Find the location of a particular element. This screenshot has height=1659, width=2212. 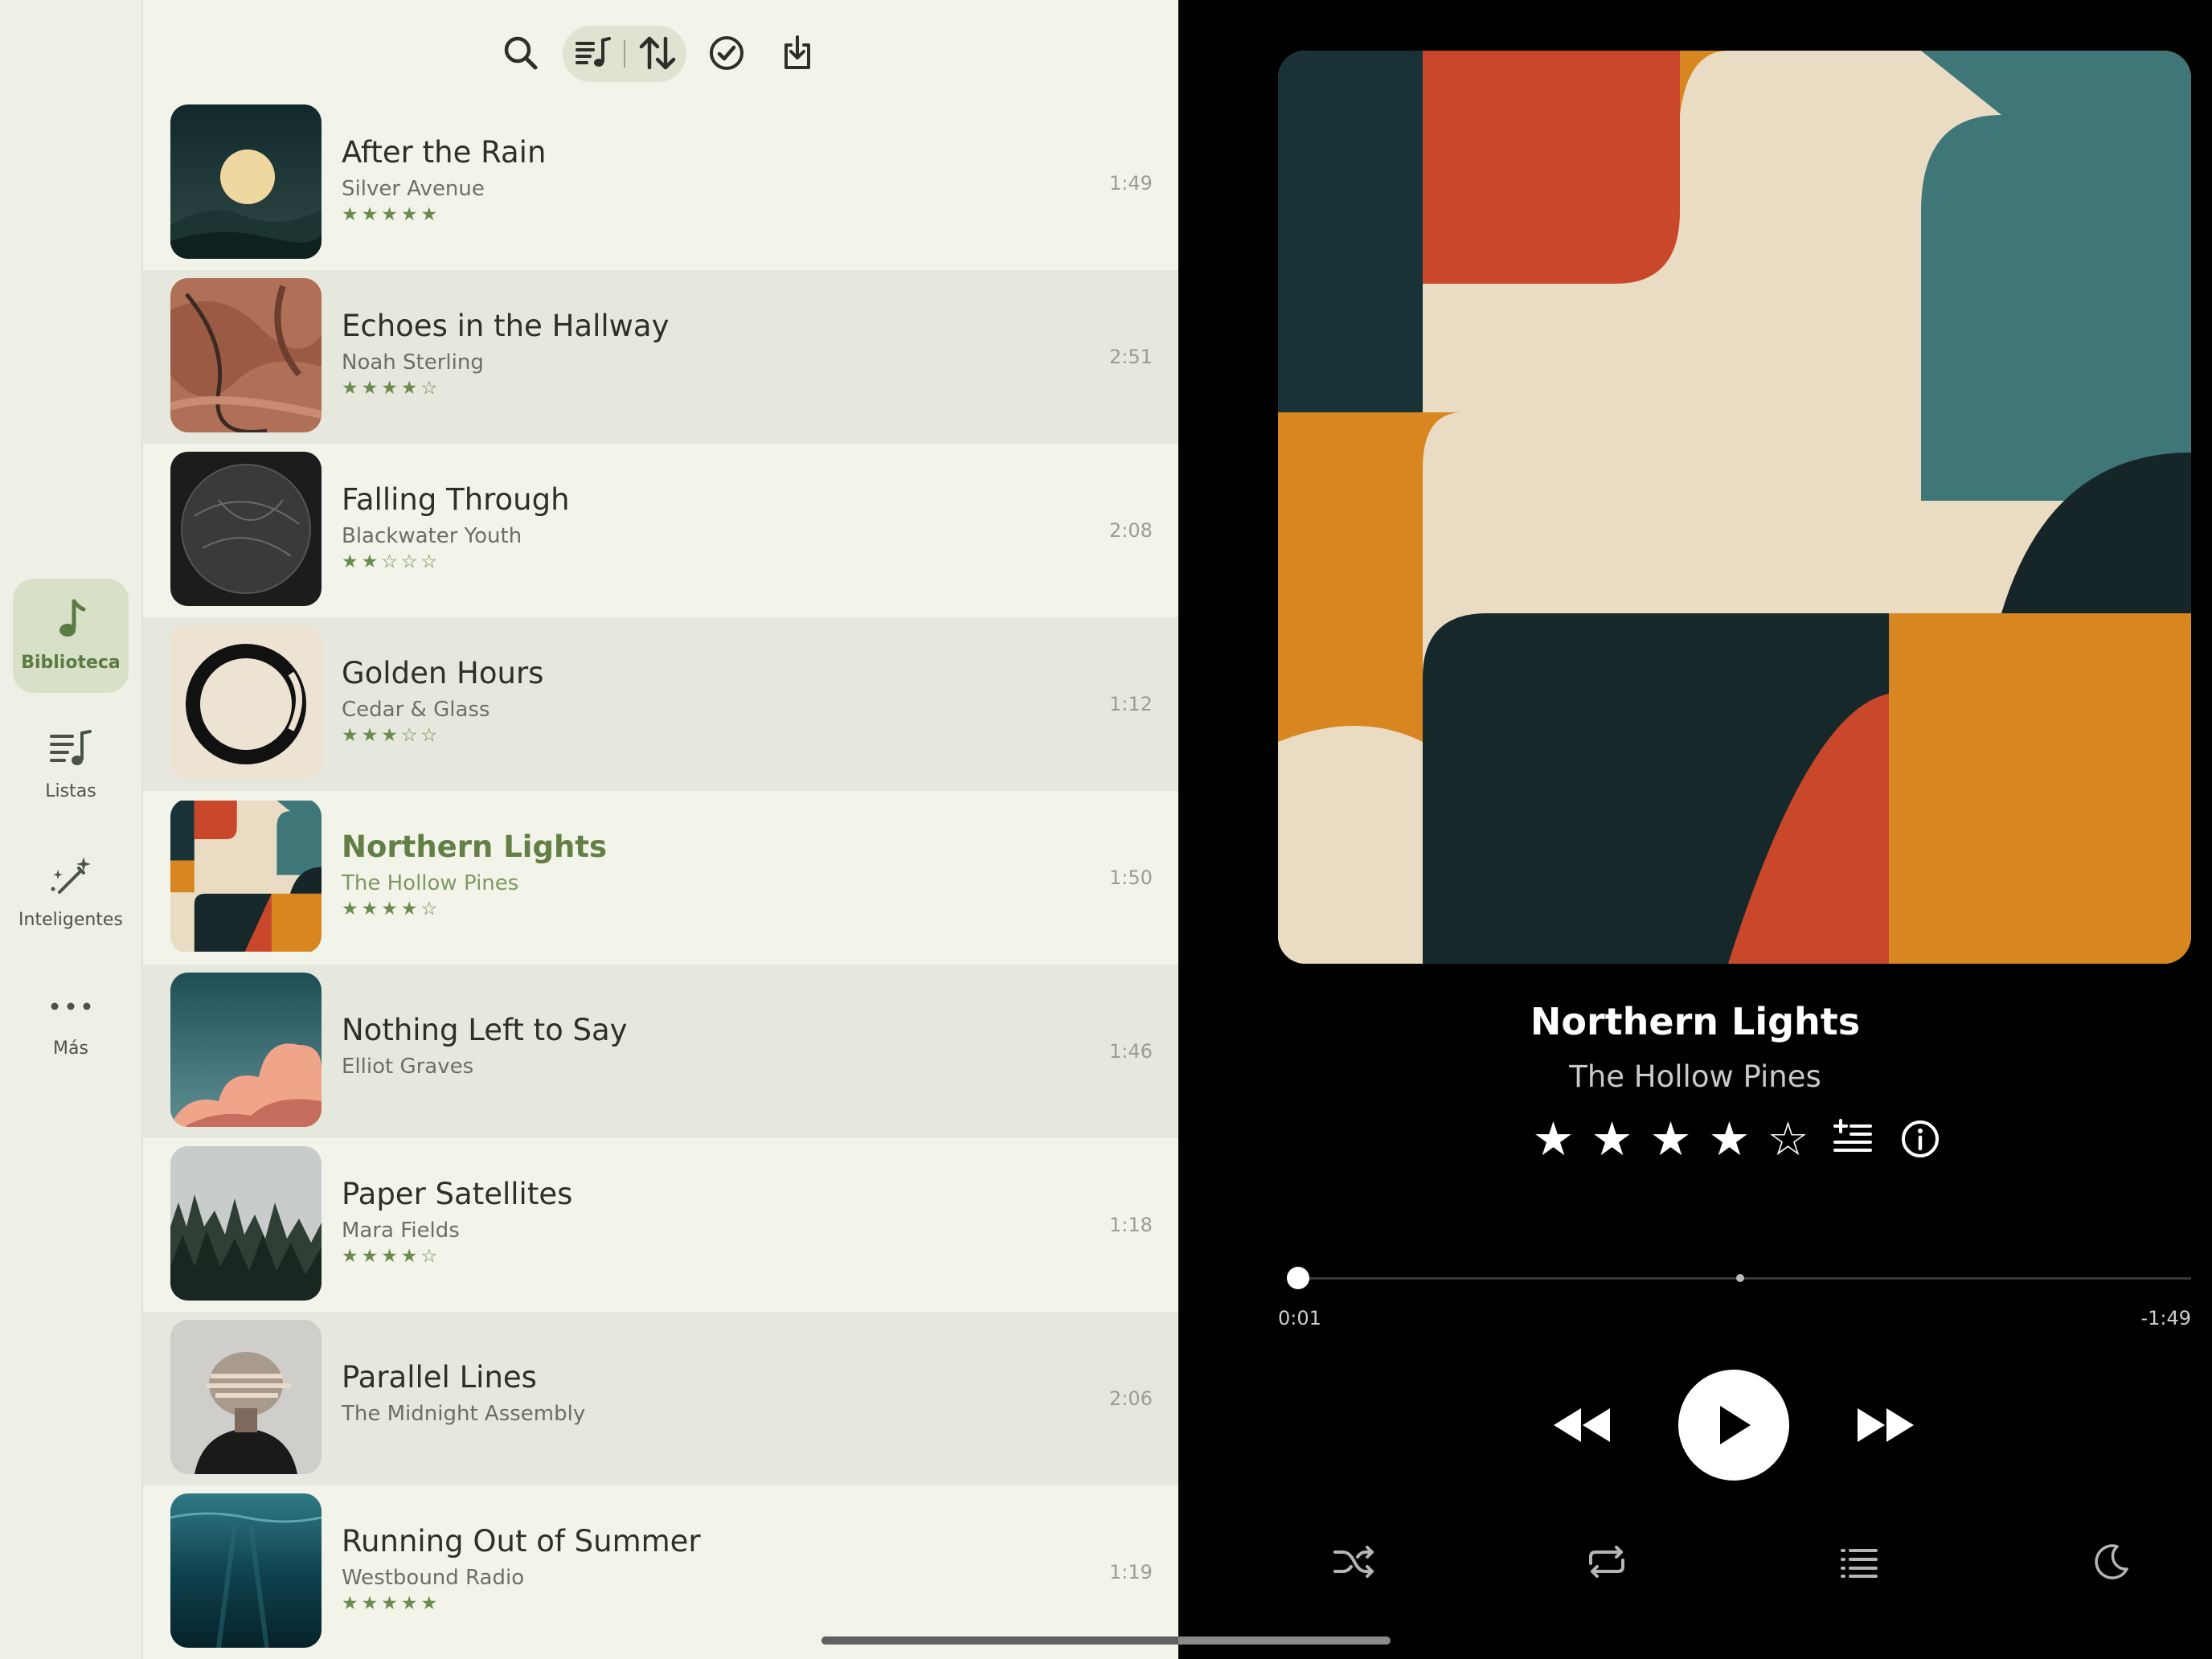

sidebar-item-mas: Más is located at coordinates (71, 1022).